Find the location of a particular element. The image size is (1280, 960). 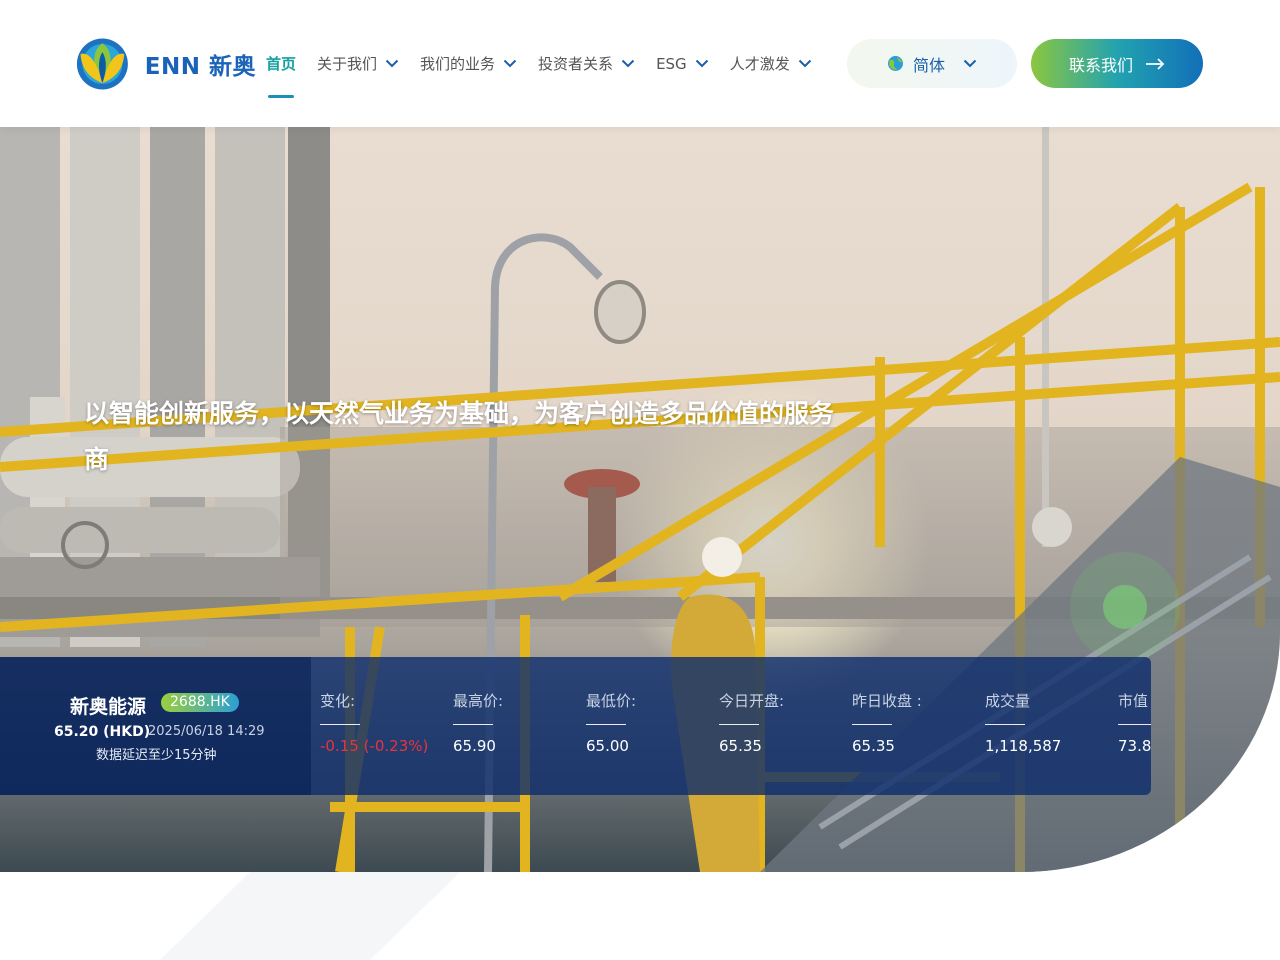

main-nav: 首页 关于我们 我们的业务 投资者关系 ESG 人才激发 is located at coordinates (549, 63).